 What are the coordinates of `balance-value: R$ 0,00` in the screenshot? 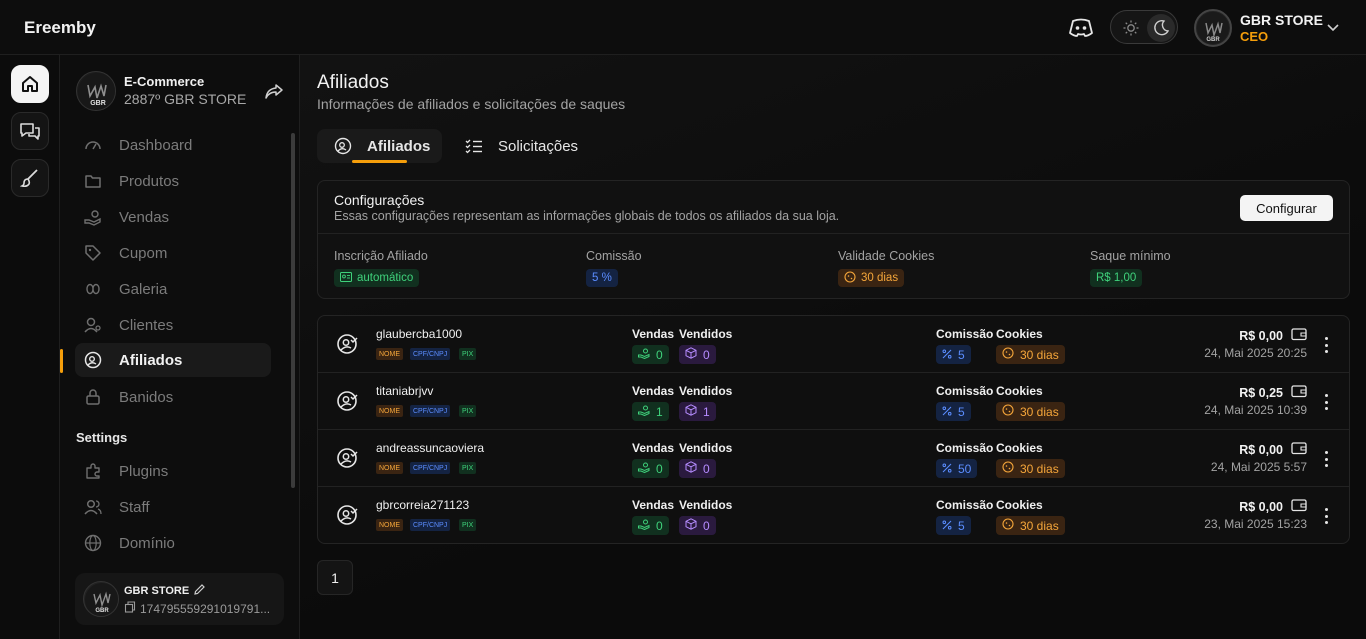 It's located at (1261, 506).